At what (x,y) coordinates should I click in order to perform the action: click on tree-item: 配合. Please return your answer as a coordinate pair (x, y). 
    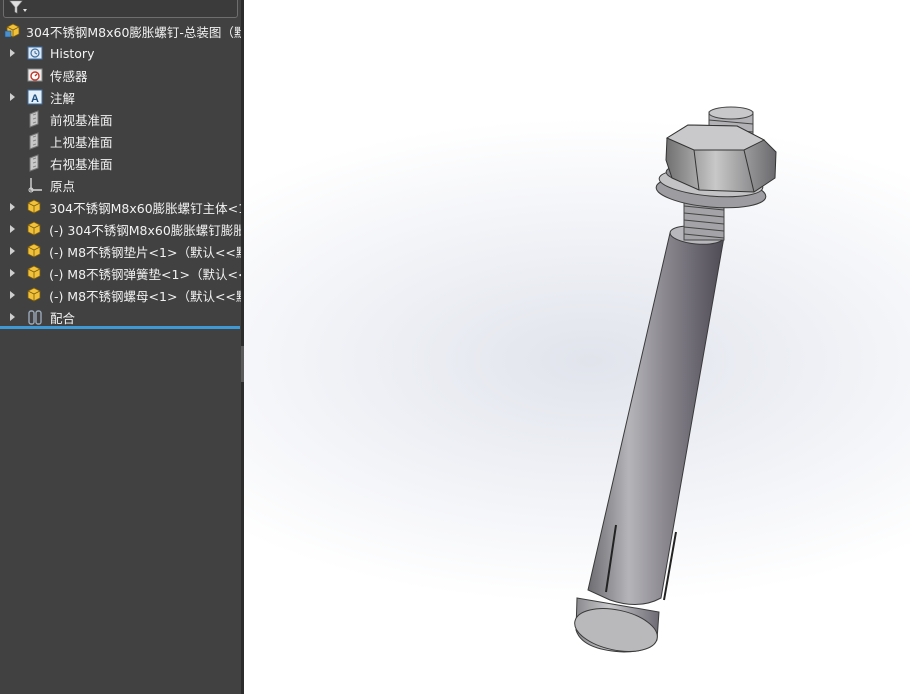
    Looking at the image, I should click on (120, 317).